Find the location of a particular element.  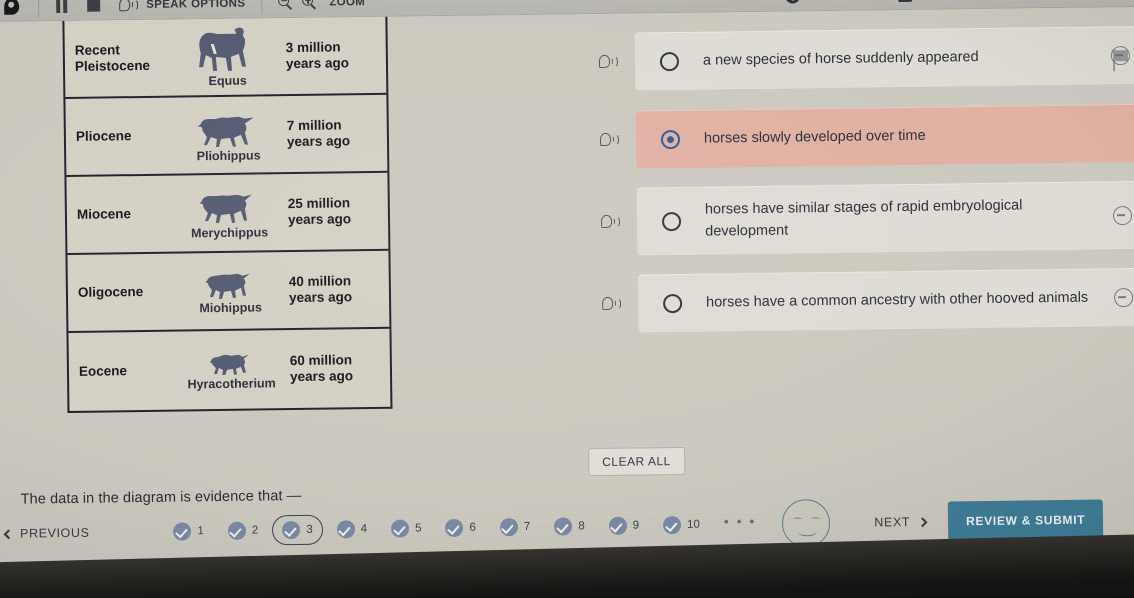

fossil-cell: Equus is located at coordinates (227, 57).